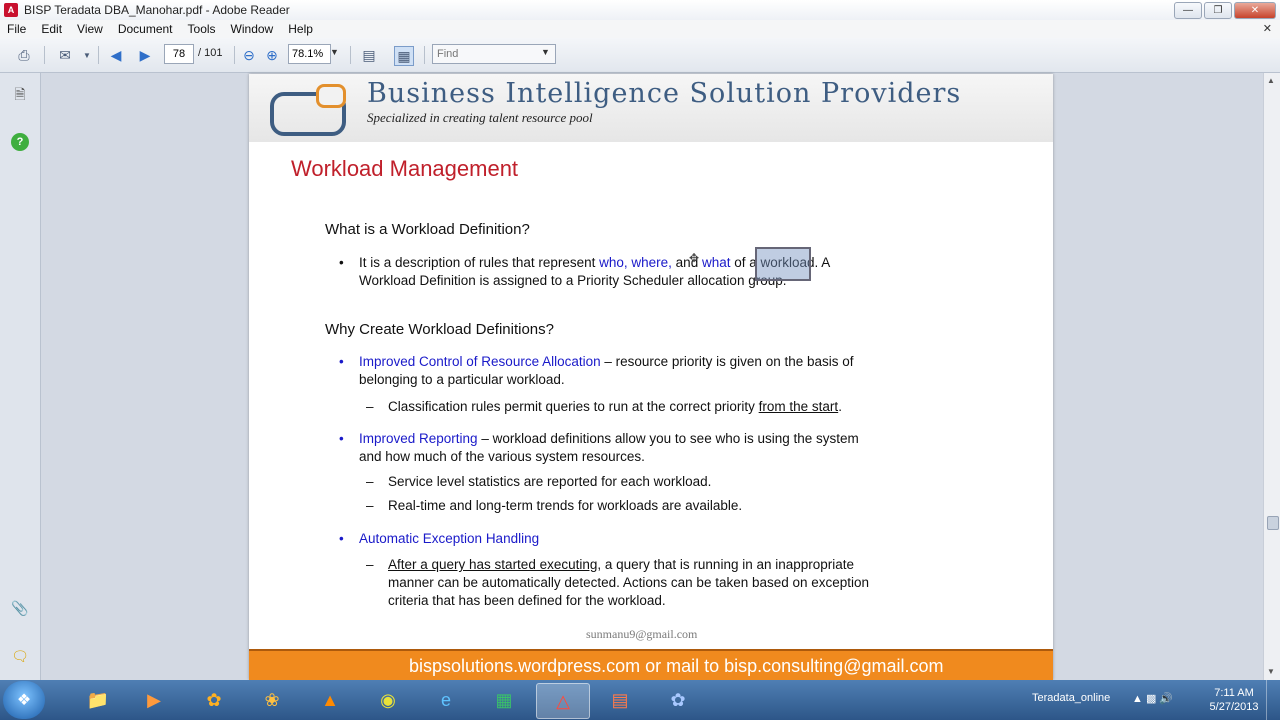 The width and height of the screenshot is (1280, 720). What do you see at coordinates (1271, 80) in the screenshot?
I see `scroll-up-icon: ▲` at bounding box center [1271, 80].